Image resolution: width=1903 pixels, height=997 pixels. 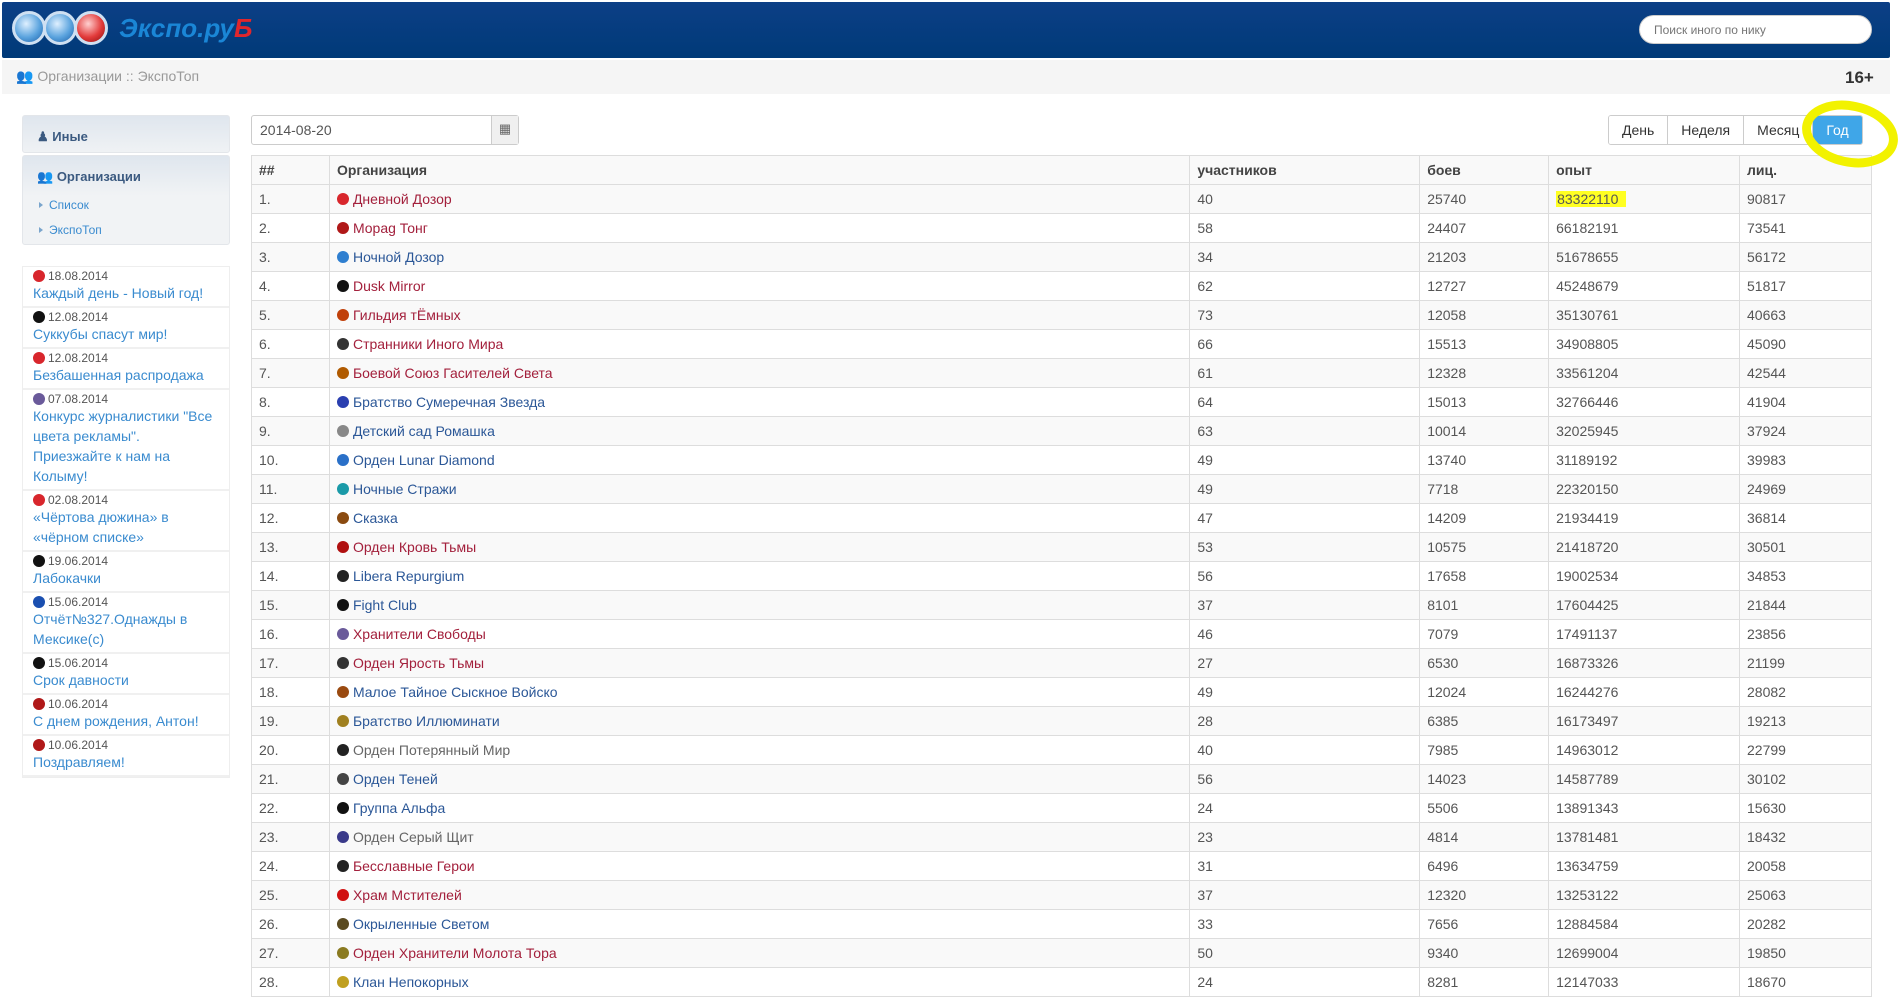 I want to click on column-header: участников, so click(x=1305, y=170).